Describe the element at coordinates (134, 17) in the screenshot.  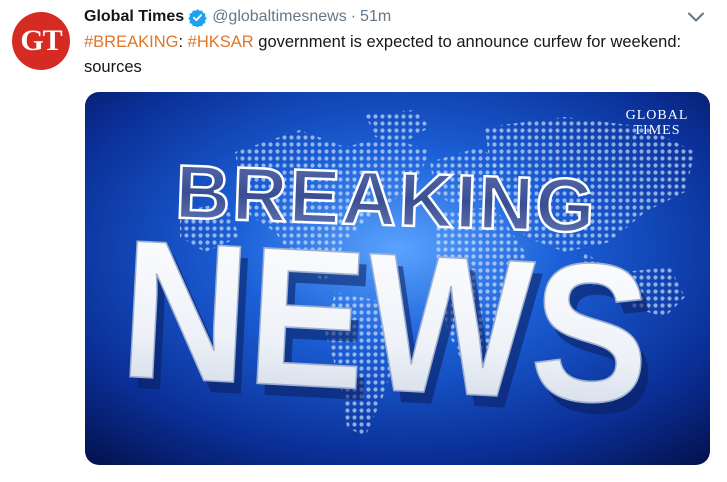
I see `author-name: Global Times` at that location.